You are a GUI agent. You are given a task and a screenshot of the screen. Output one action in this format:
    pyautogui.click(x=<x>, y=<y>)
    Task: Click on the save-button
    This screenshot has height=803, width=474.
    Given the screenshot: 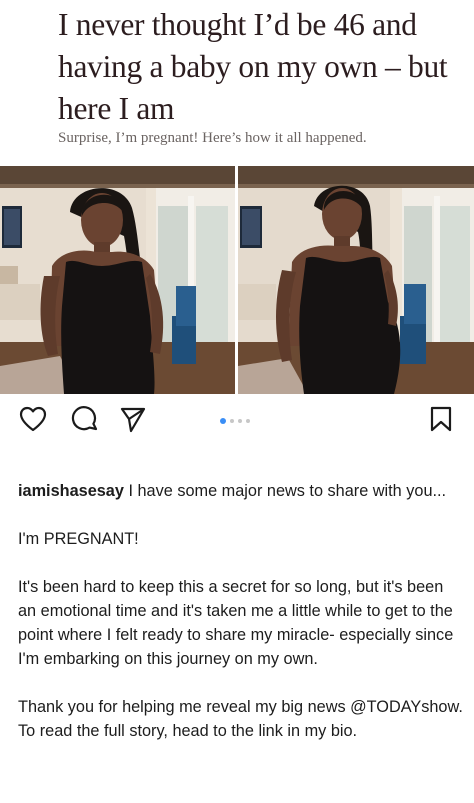 What is the action you would take?
    pyautogui.click(x=441, y=421)
    